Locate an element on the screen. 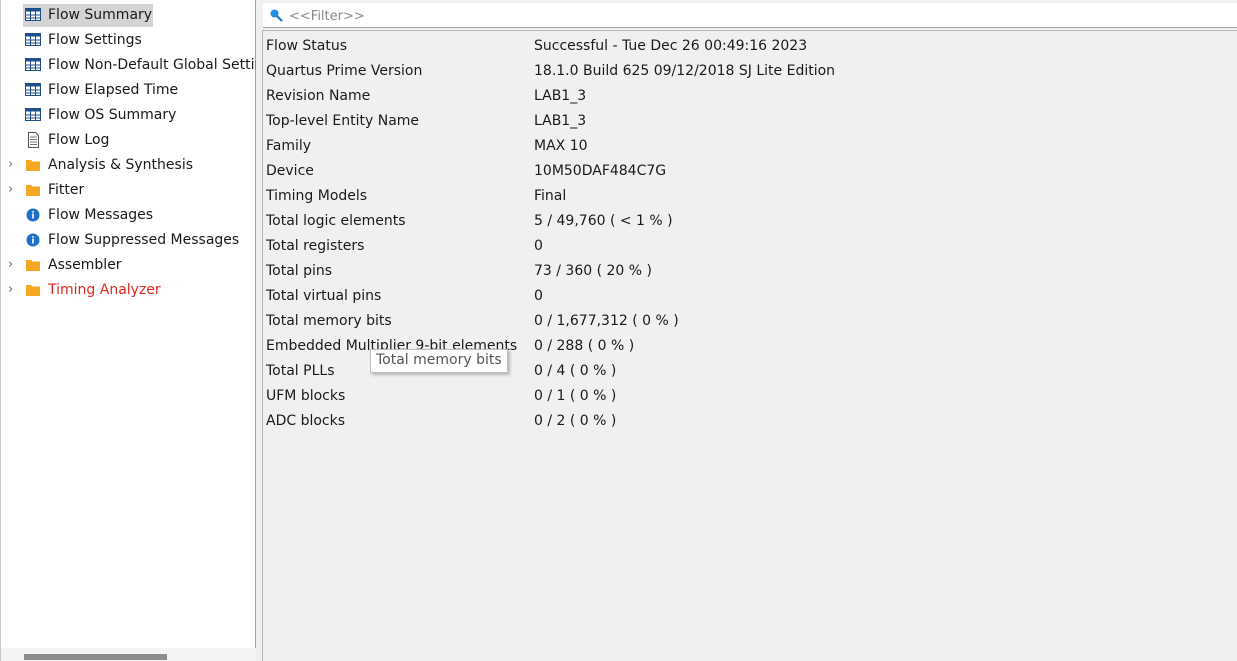  row-value: 0 / 288 ( 0 % ) is located at coordinates (584, 346).